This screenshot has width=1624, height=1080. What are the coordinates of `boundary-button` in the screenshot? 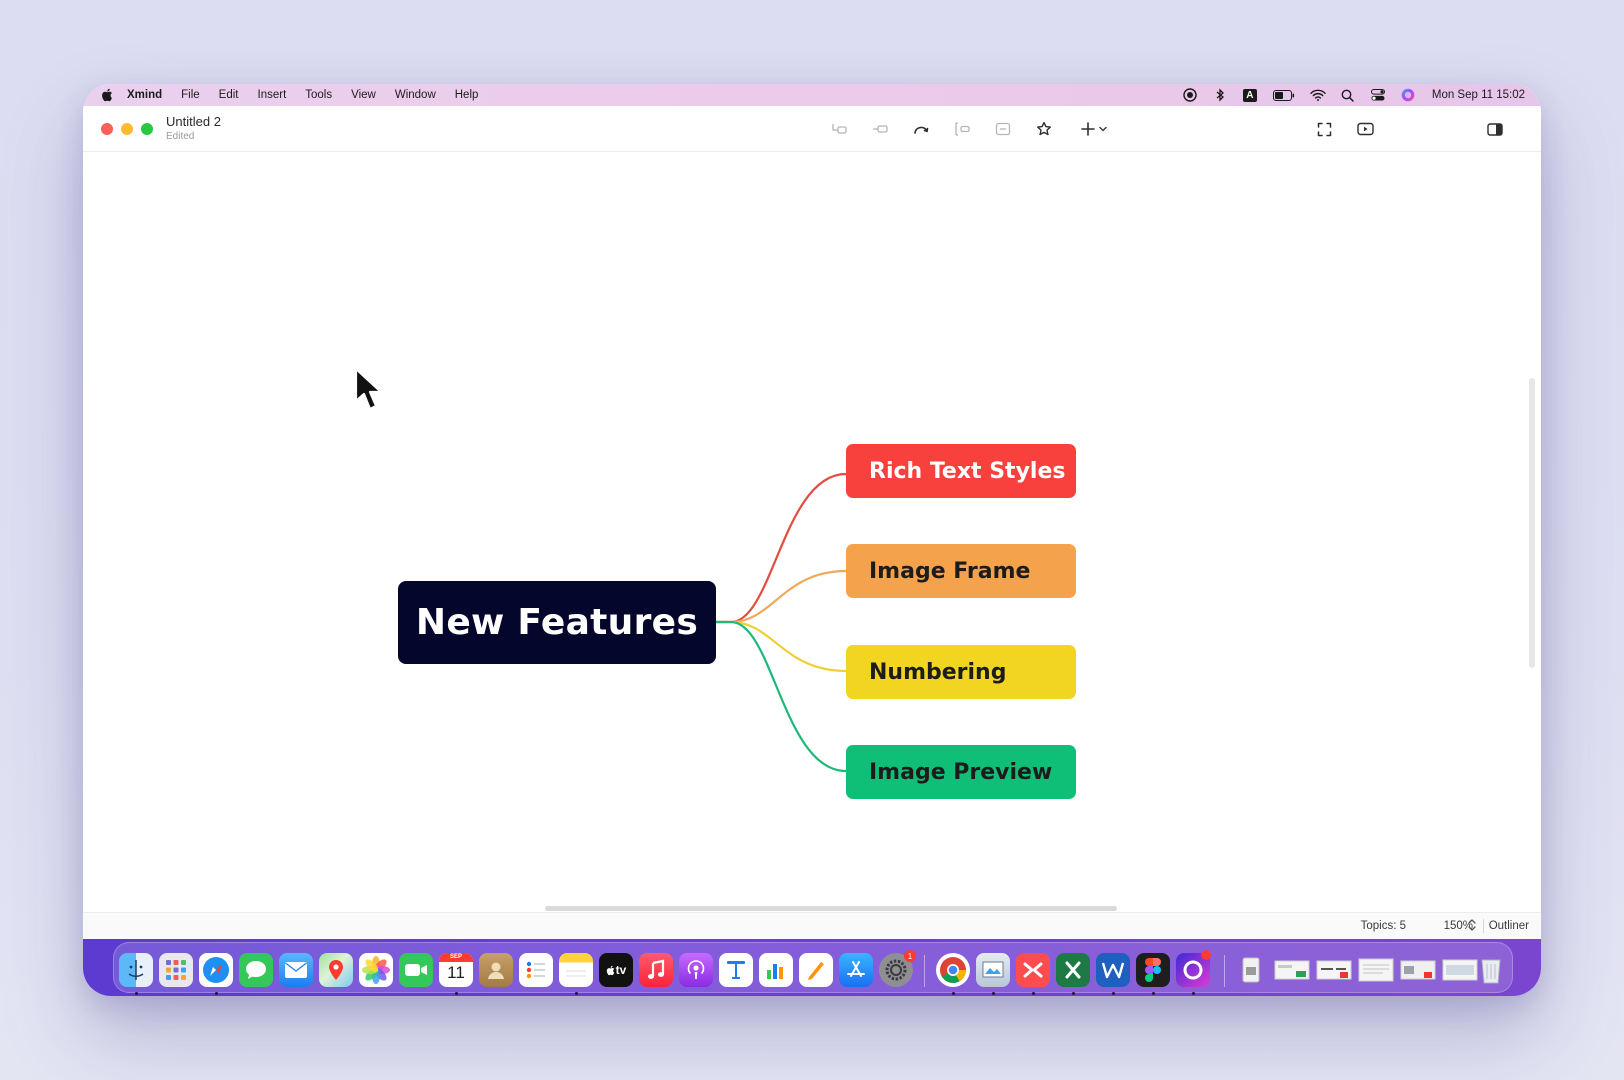 It's located at (962, 129).